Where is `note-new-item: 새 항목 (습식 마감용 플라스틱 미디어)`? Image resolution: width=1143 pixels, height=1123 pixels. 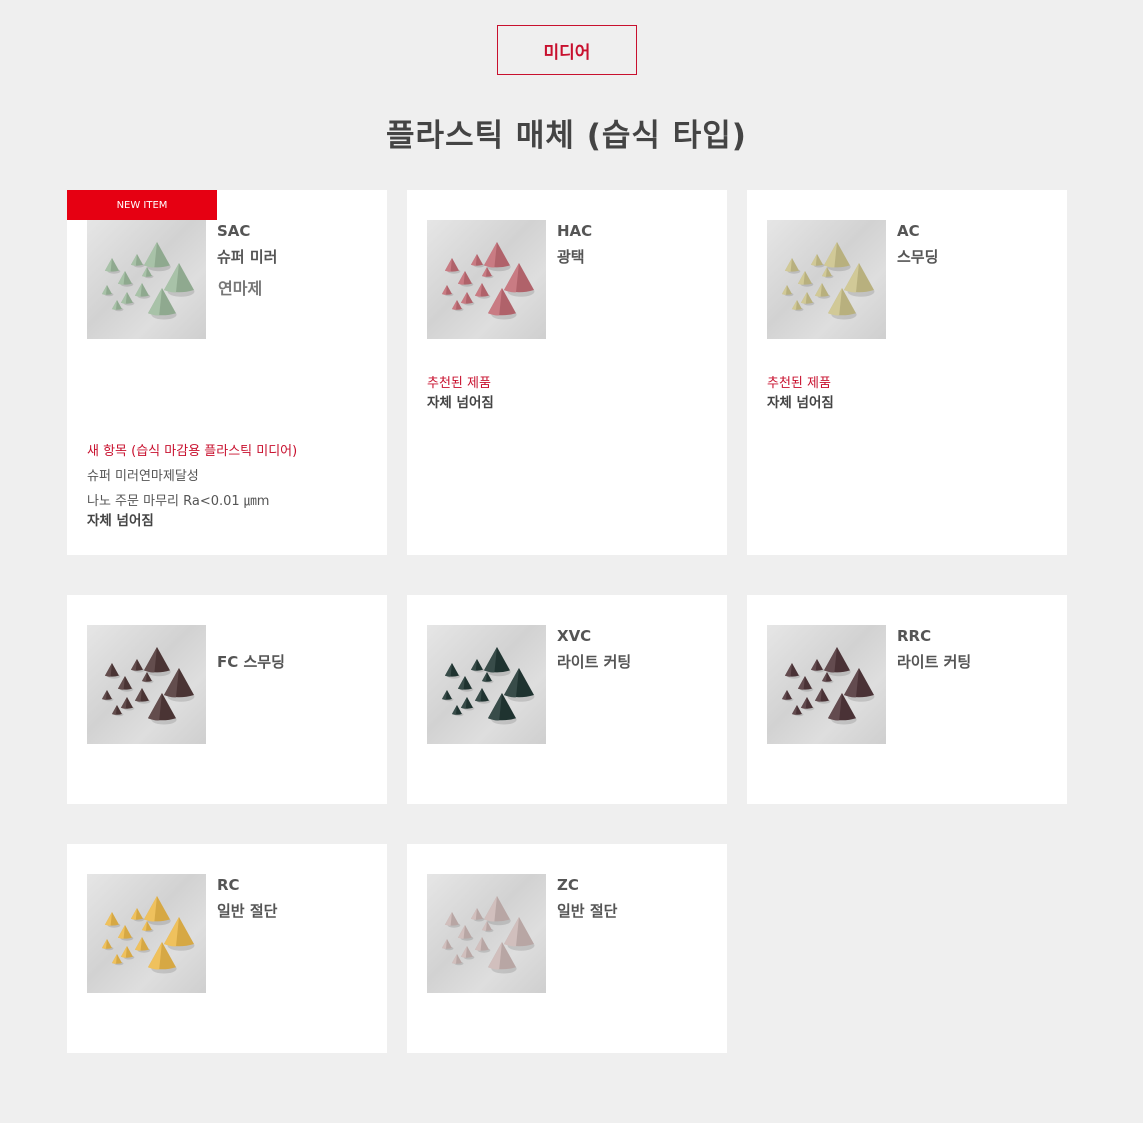
note-new-item: 새 항목 (습식 마감용 플라스틱 미디어) is located at coordinates (192, 451).